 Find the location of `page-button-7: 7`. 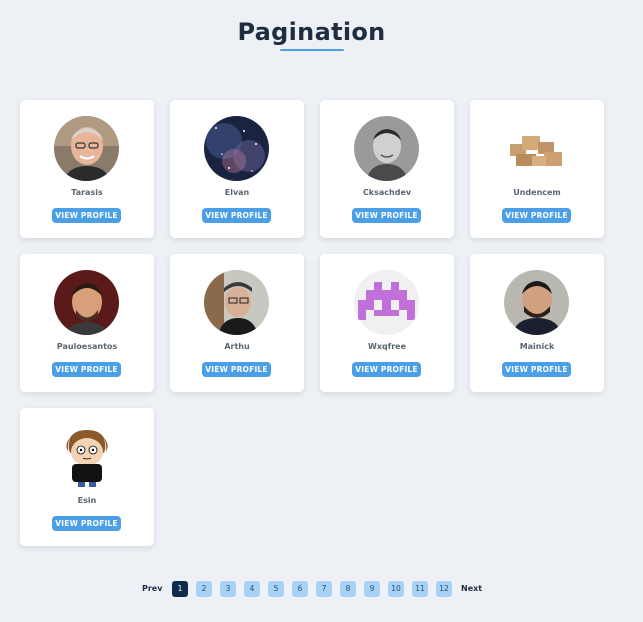

page-button-7: 7 is located at coordinates (324, 589).